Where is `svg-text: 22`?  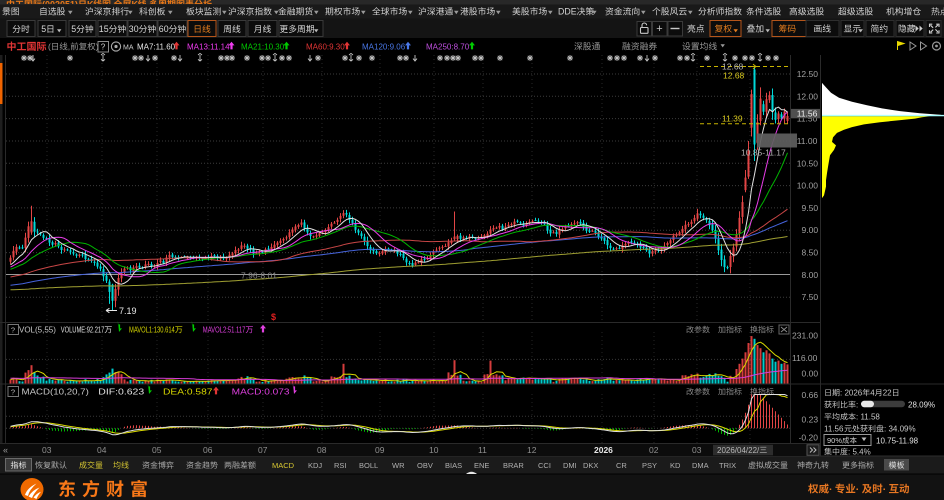
svg-text: 22 is located at coordinates (887, 393).